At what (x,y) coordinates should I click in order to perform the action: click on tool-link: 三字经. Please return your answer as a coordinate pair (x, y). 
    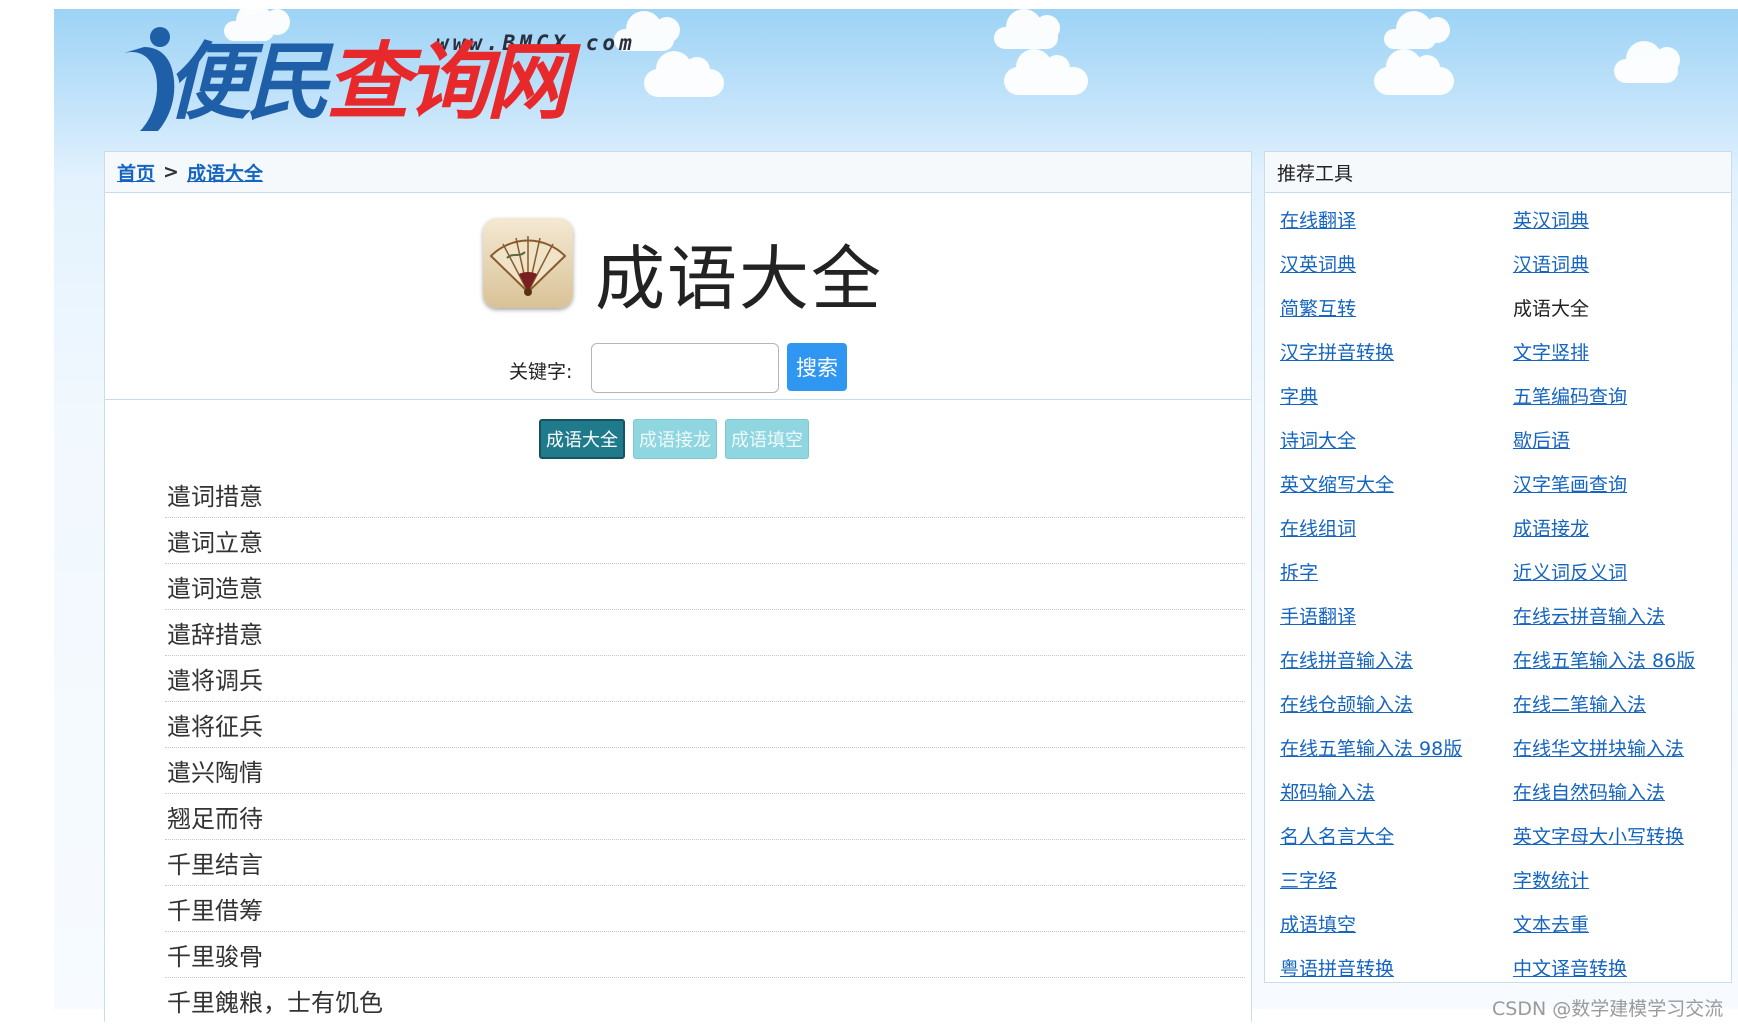
    Looking at the image, I should click on (1396, 879).